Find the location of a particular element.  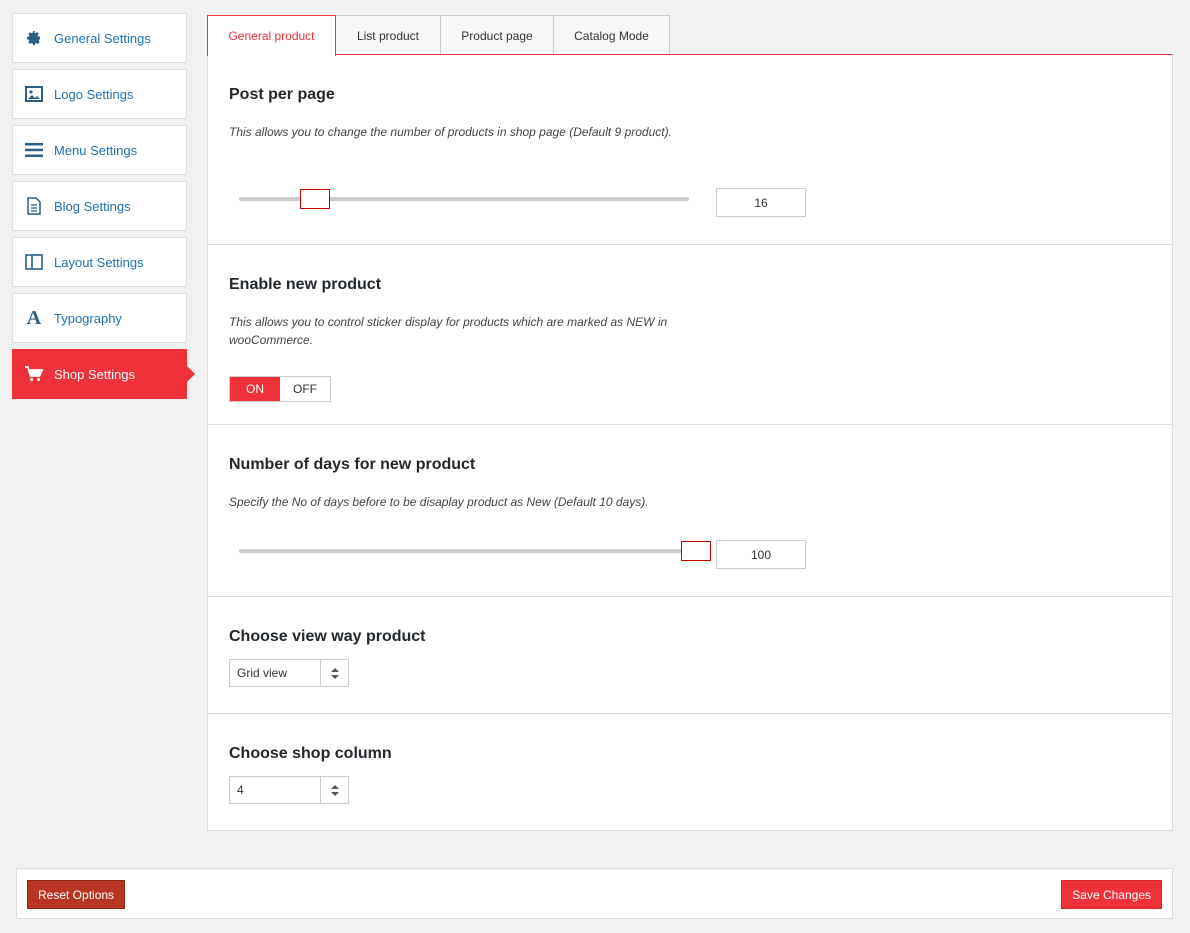

sidebar-item-label: Layout Settings is located at coordinates (99, 262).